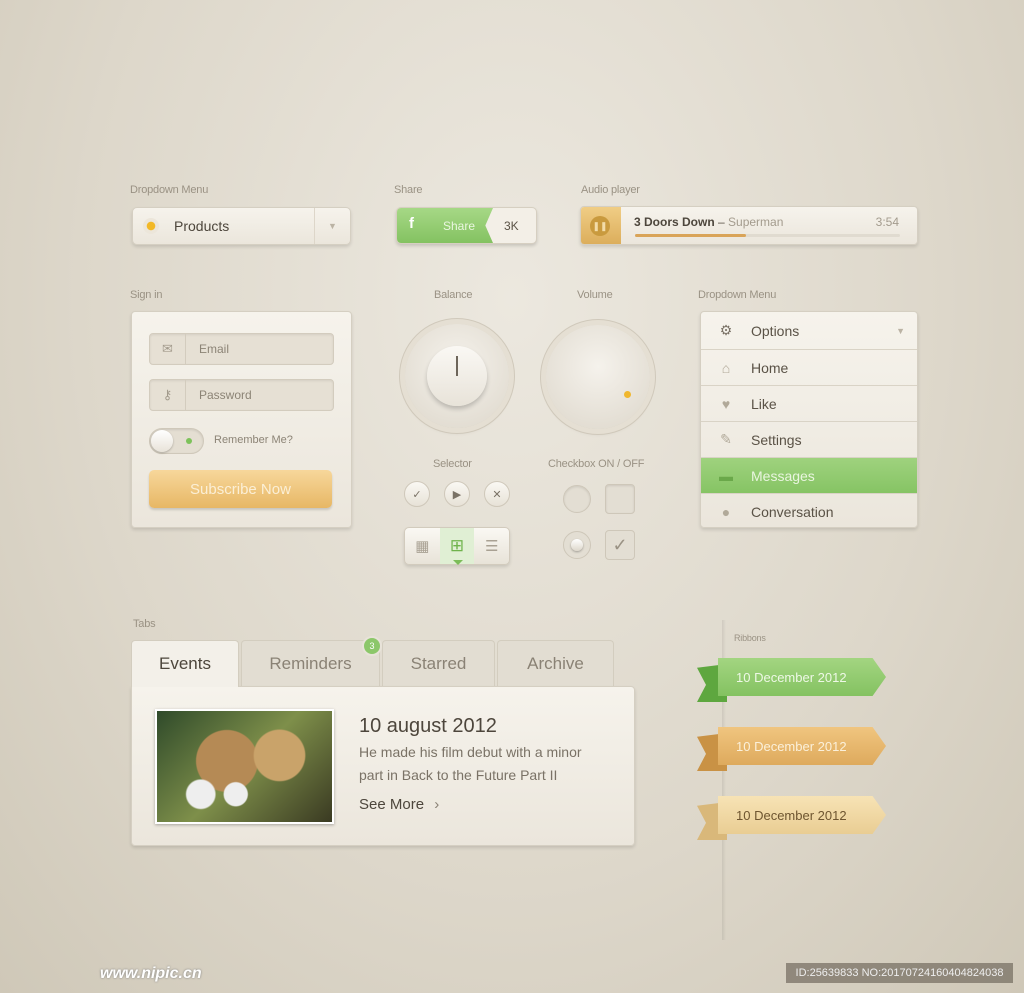  What do you see at coordinates (770, 367) in the screenshot?
I see `menu-item-label: Home` at bounding box center [770, 367].